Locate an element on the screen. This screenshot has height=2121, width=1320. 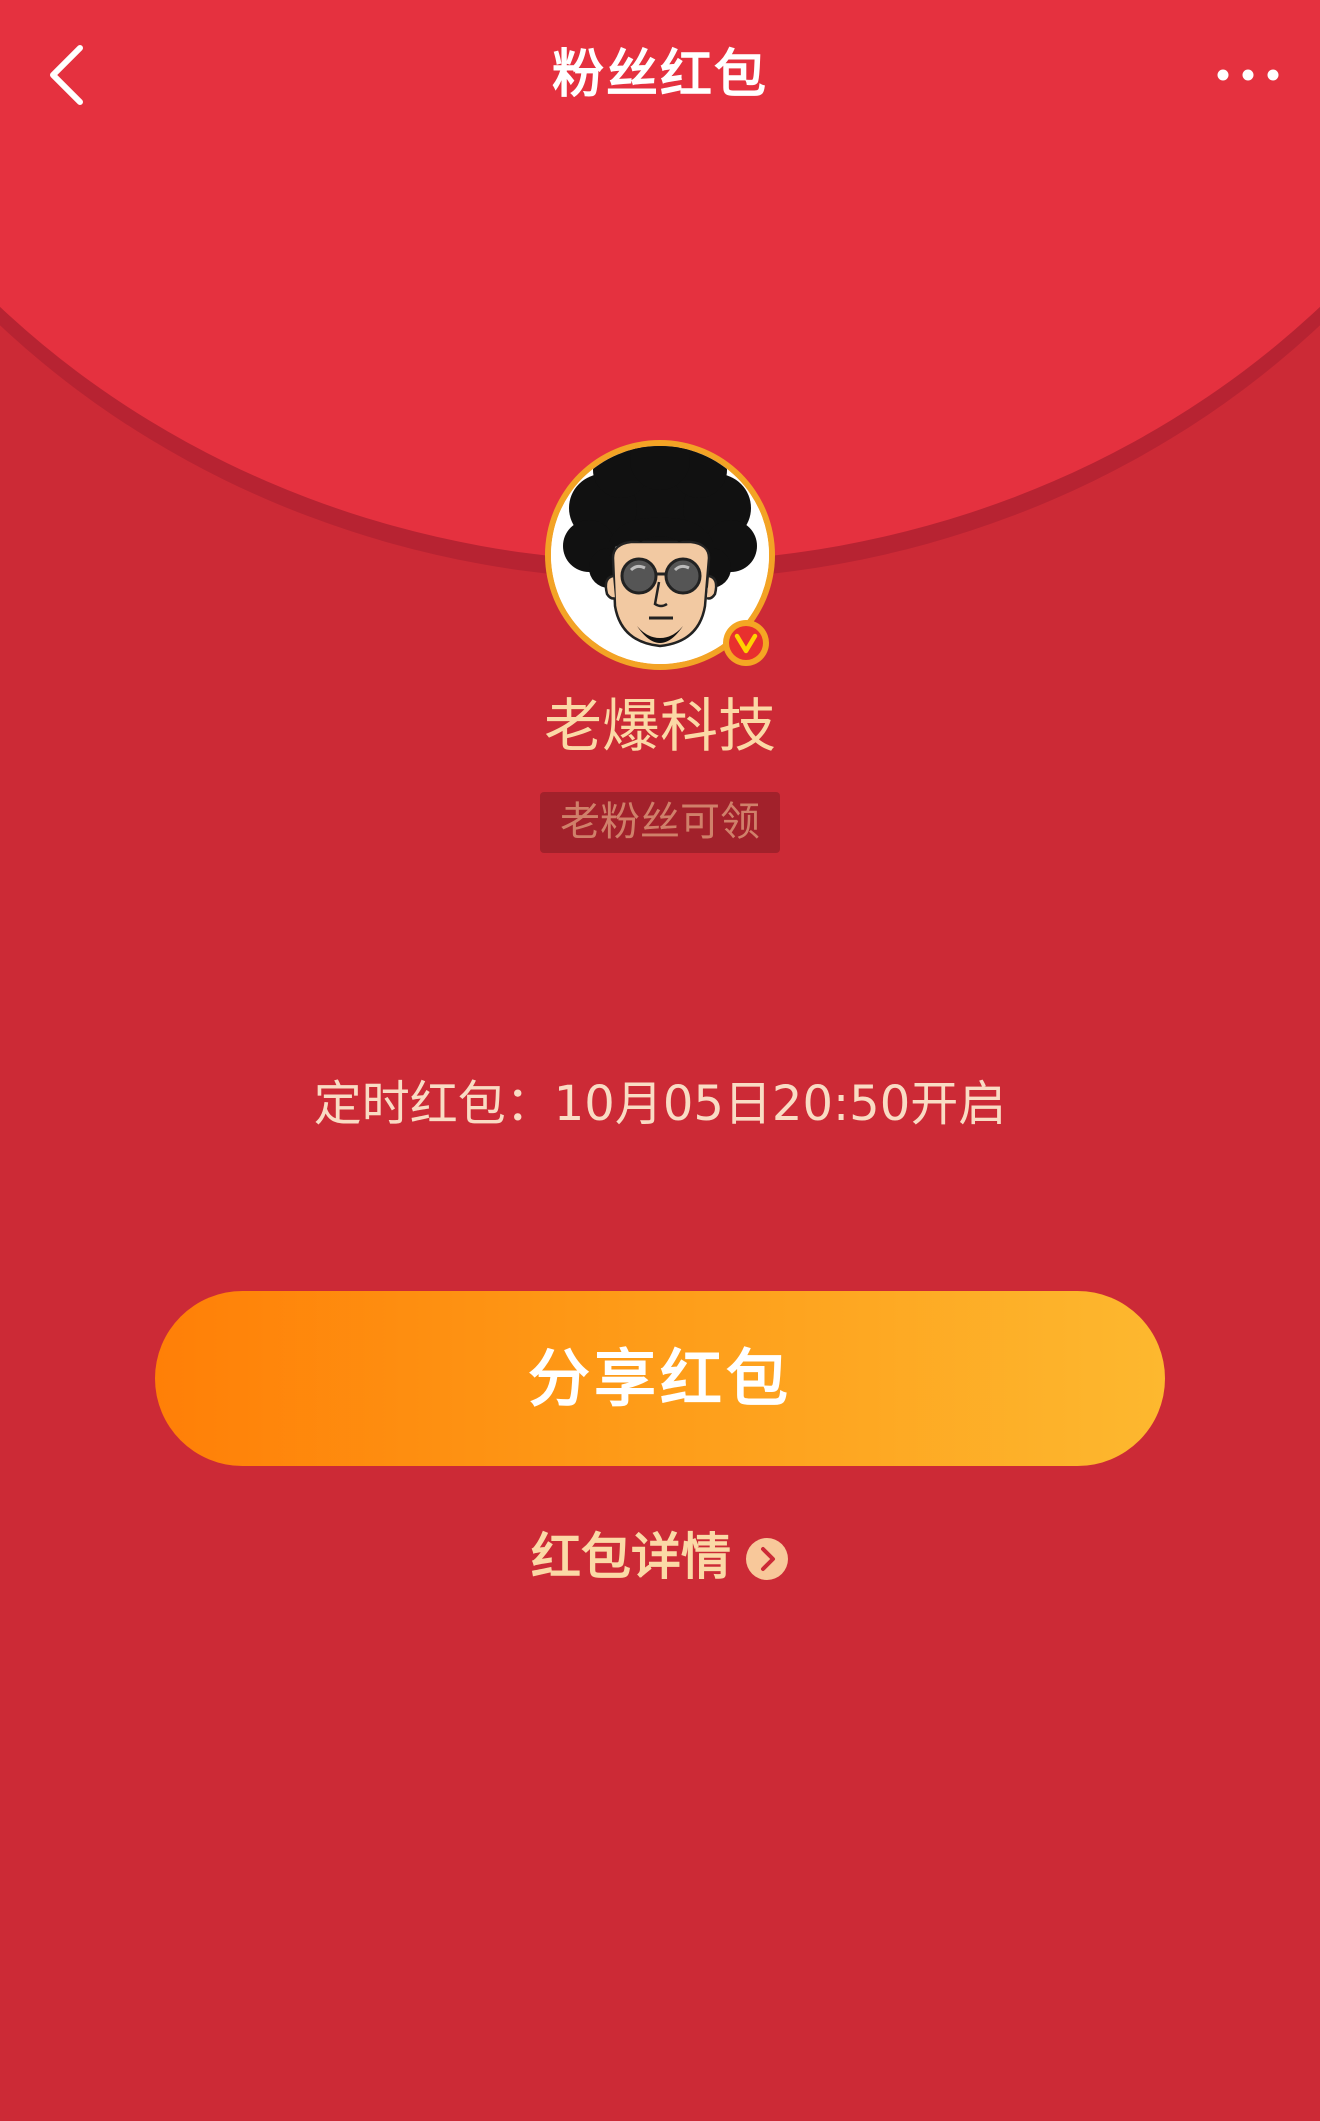
share-red-packet-button: 分享红包 is located at coordinates (660, 1378).